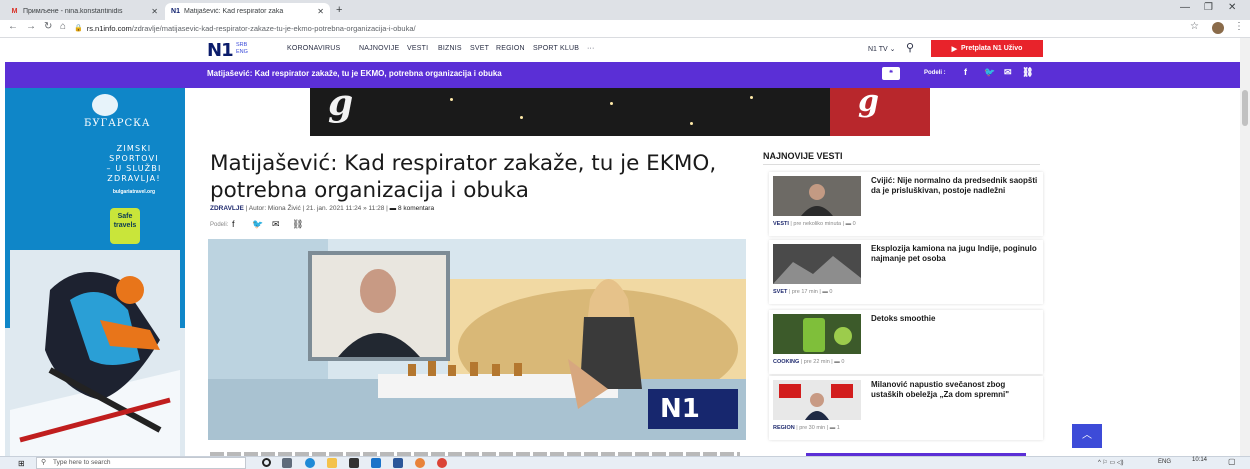 The image size is (1250, 469). Describe the element at coordinates (1232, 7) in the screenshot. I see `close-window-icon: ✕` at that location.